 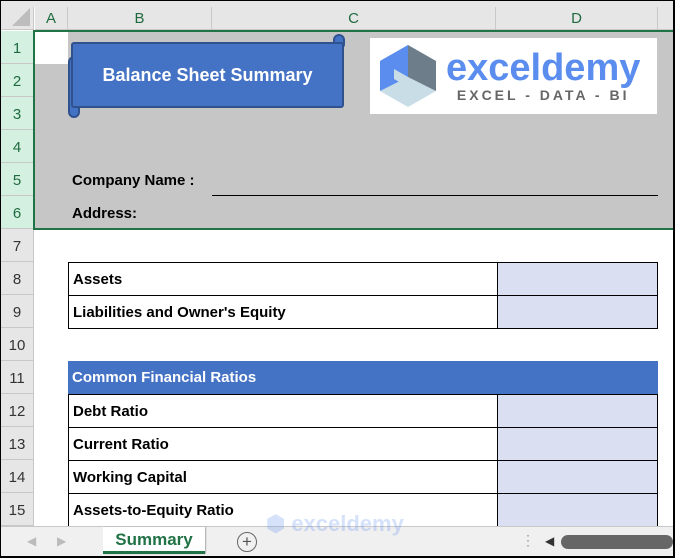 What do you see at coordinates (577, 279) in the screenshot?
I see `assets-value-cell` at bounding box center [577, 279].